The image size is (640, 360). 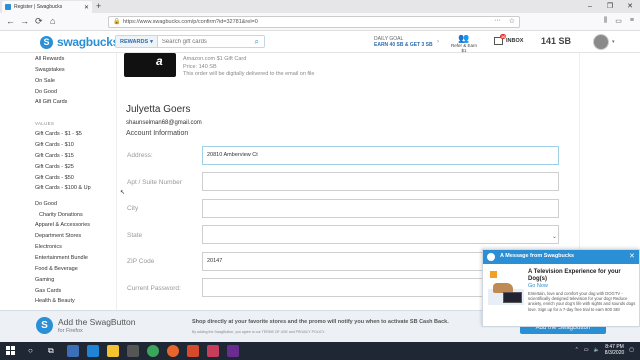 I want to click on sidebar-item-category: Health & Beauty, so click(x=55, y=301).